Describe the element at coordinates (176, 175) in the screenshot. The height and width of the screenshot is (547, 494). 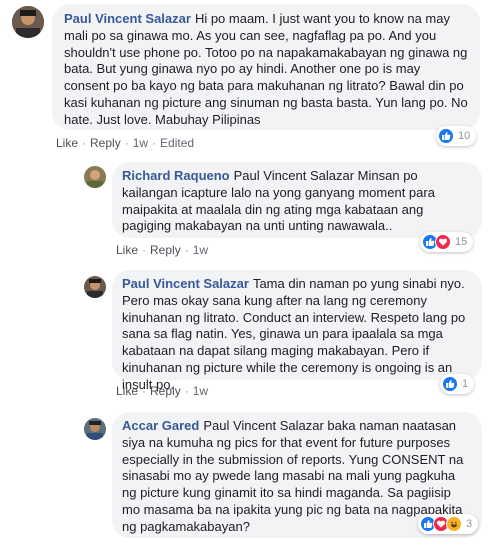
I see `comment-author: Richard Raqueno` at that location.